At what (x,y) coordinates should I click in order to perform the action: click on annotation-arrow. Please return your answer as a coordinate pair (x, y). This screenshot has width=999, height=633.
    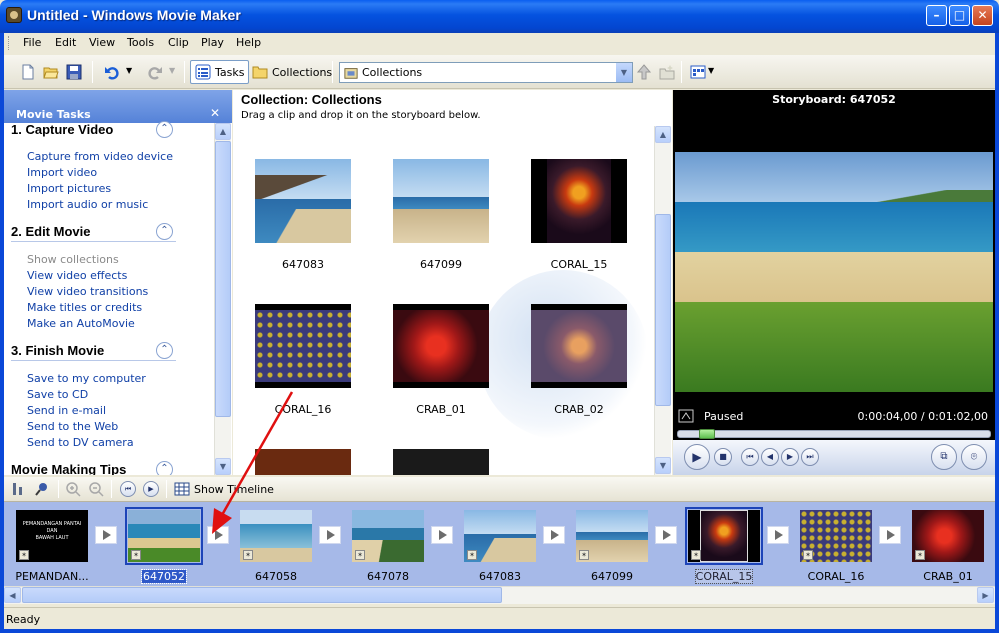
    Looking at the image, I should click on (253, 462).